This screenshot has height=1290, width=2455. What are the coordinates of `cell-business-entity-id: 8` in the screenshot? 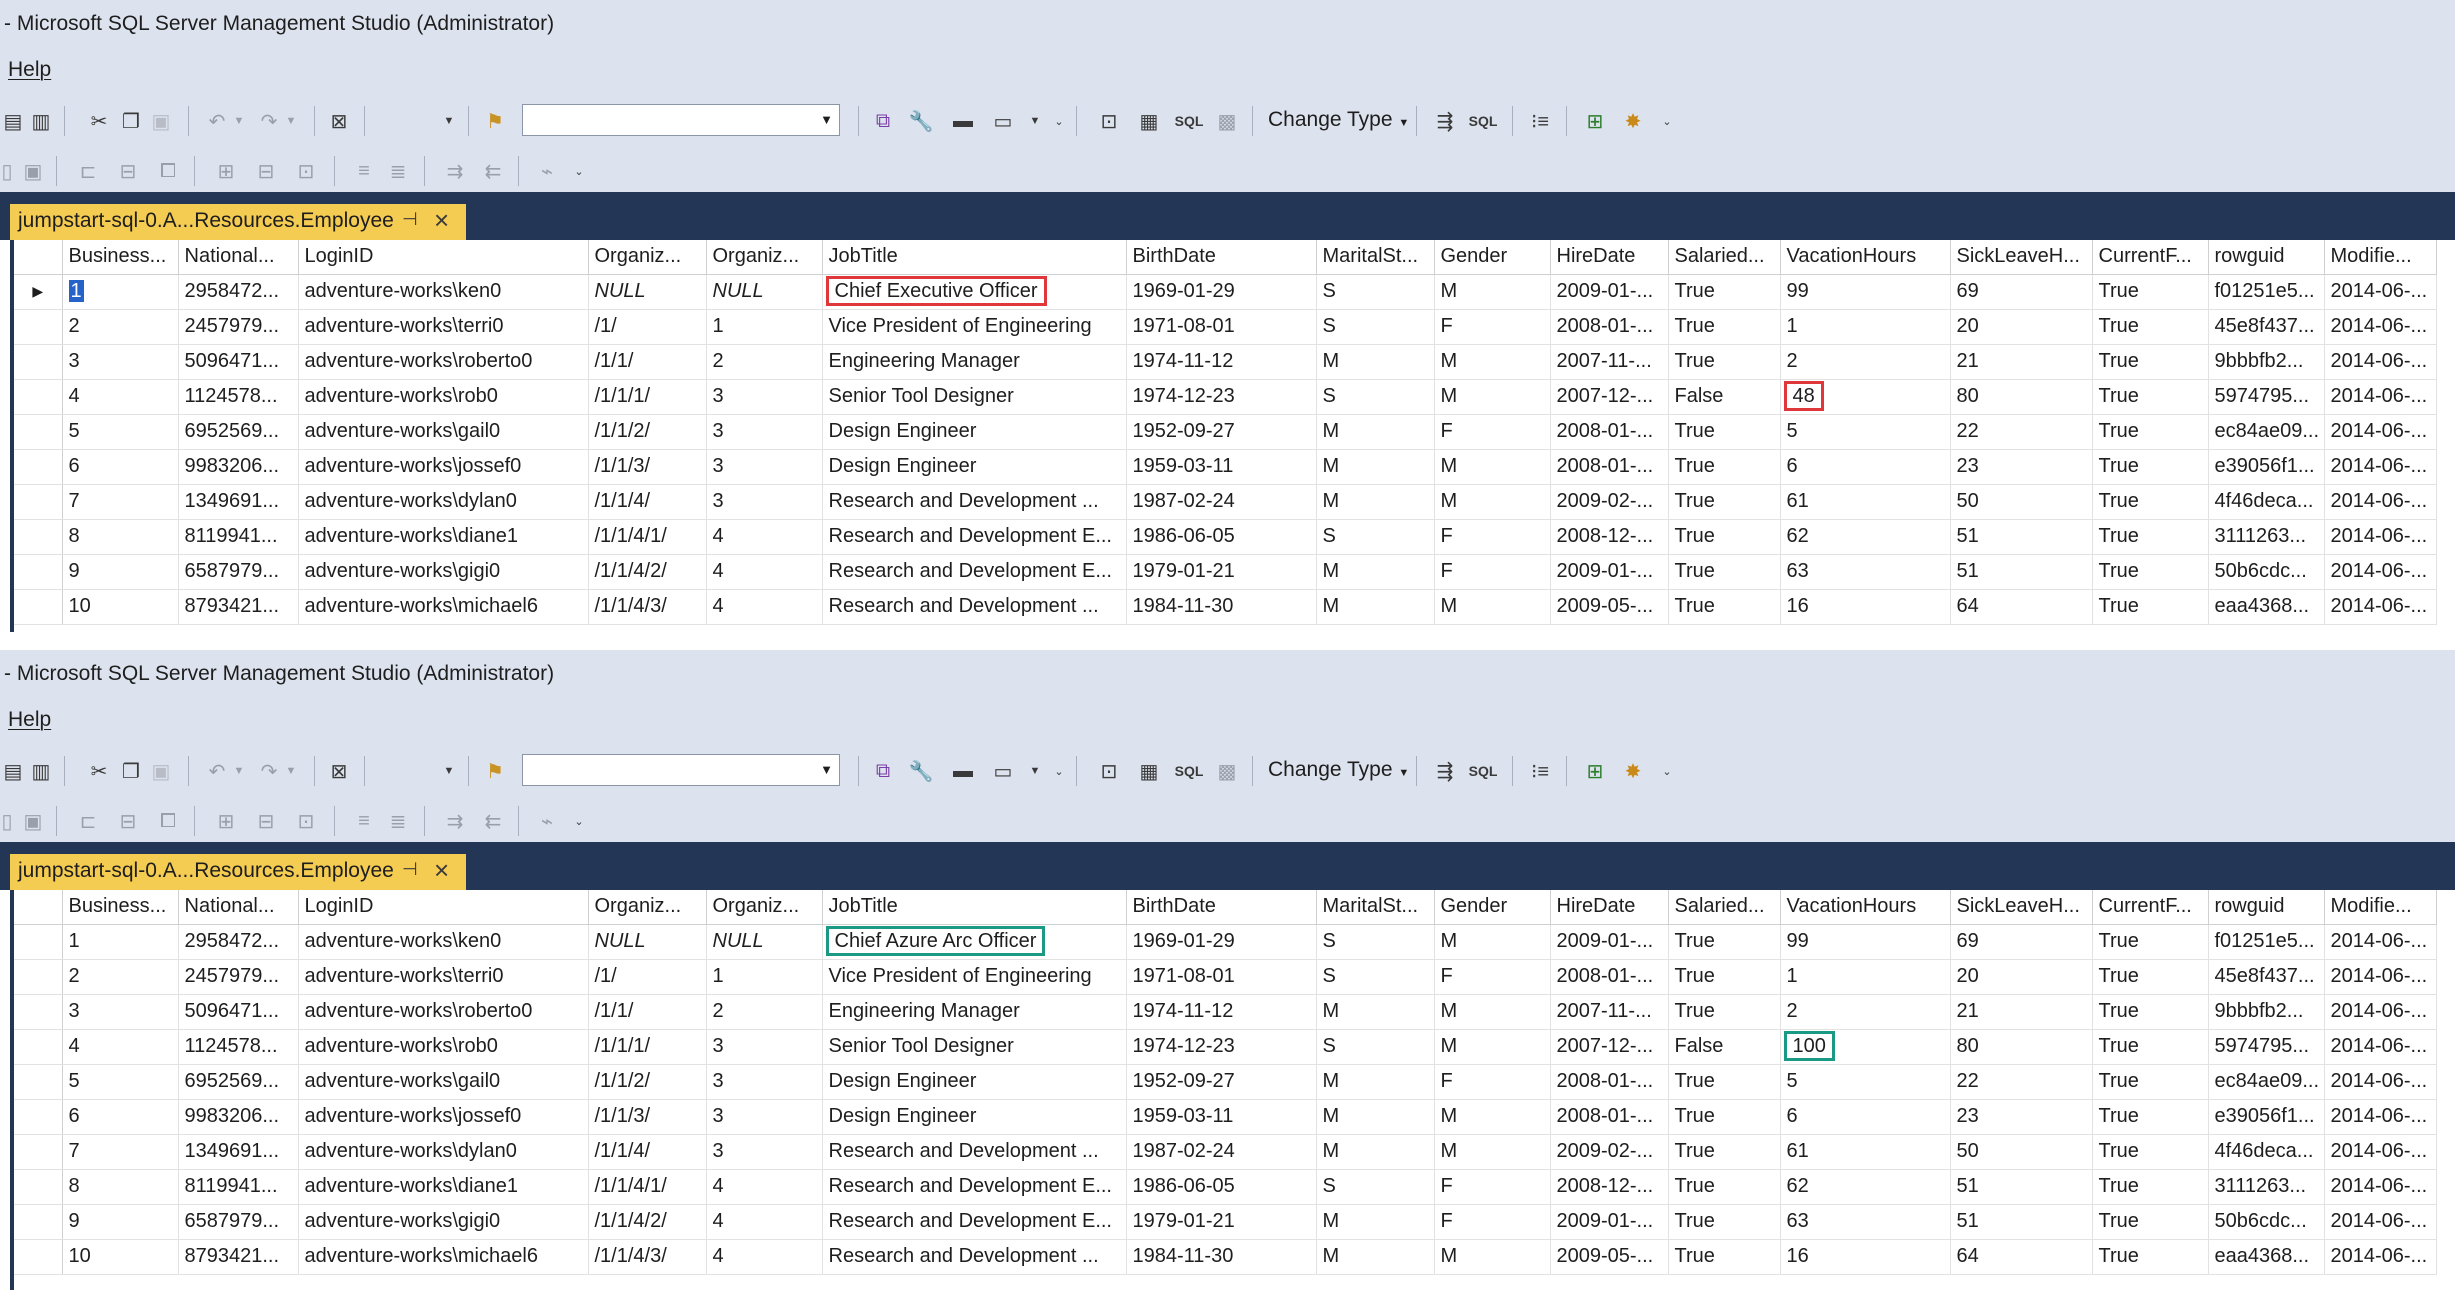 It's located at (120, 1187).